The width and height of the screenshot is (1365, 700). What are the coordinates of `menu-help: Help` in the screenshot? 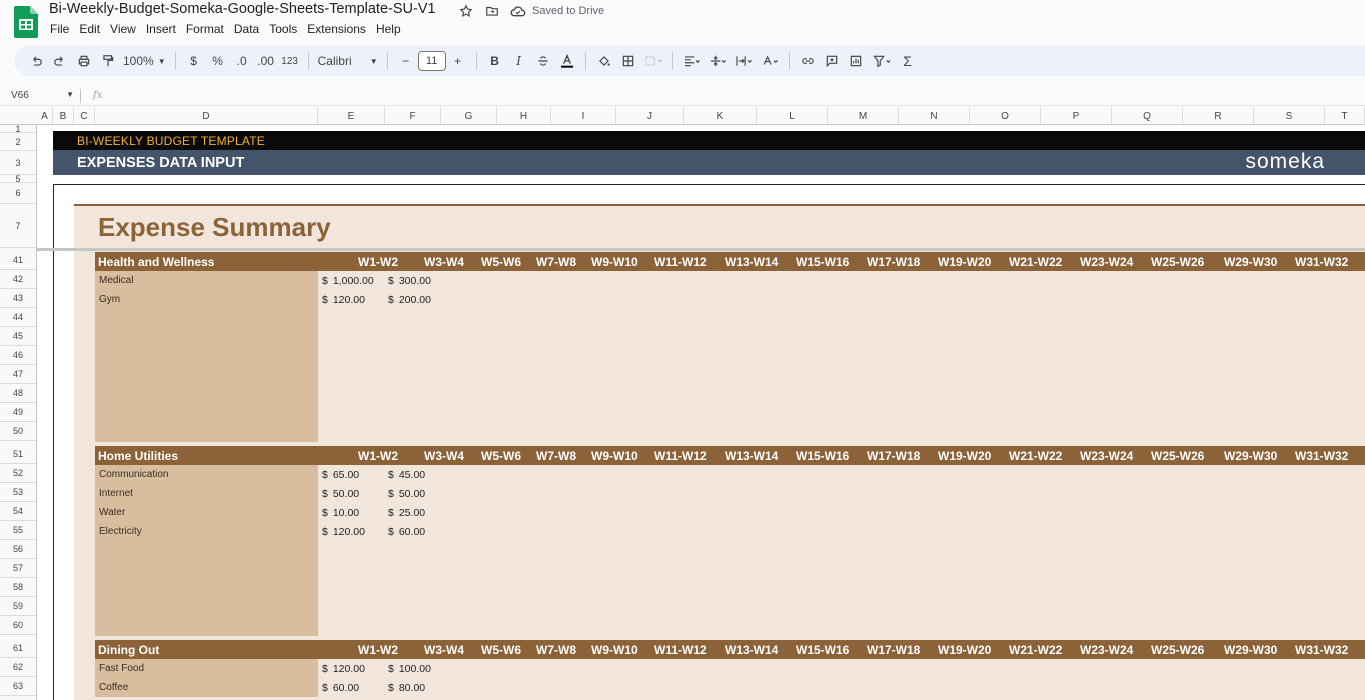 It's located at (393, 29).